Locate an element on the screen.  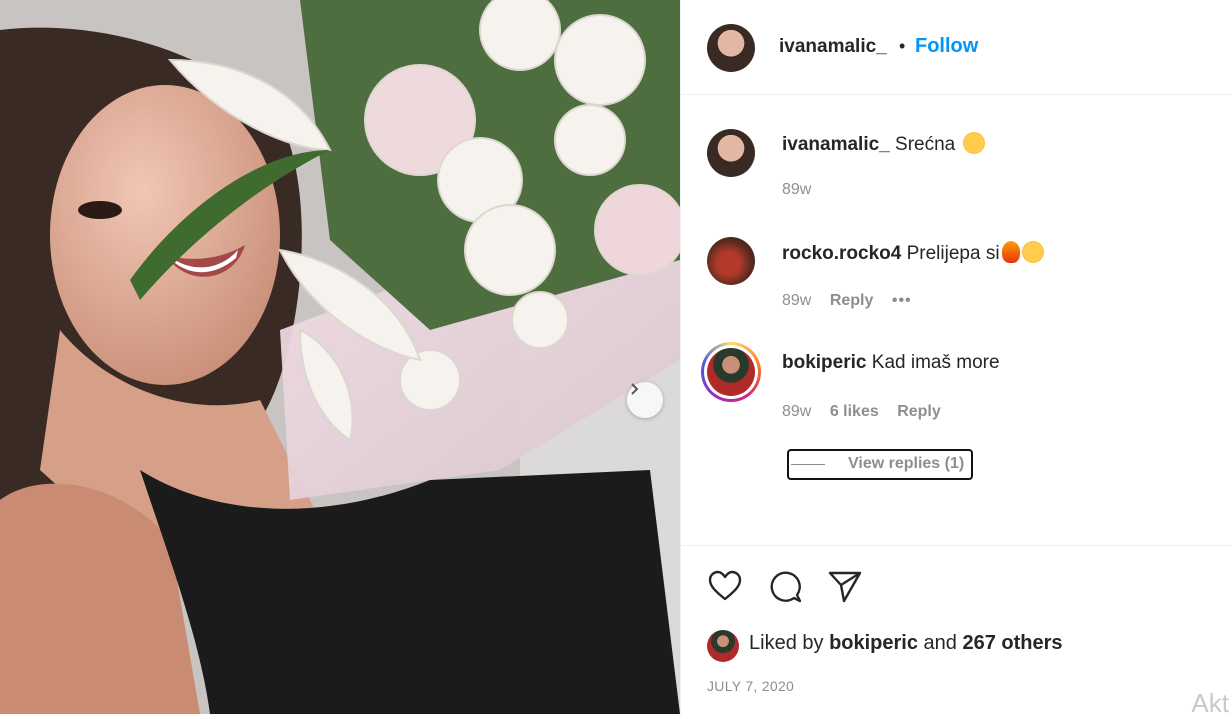
liked-by-prefix: Liked by is located at coordinates (786, 643).